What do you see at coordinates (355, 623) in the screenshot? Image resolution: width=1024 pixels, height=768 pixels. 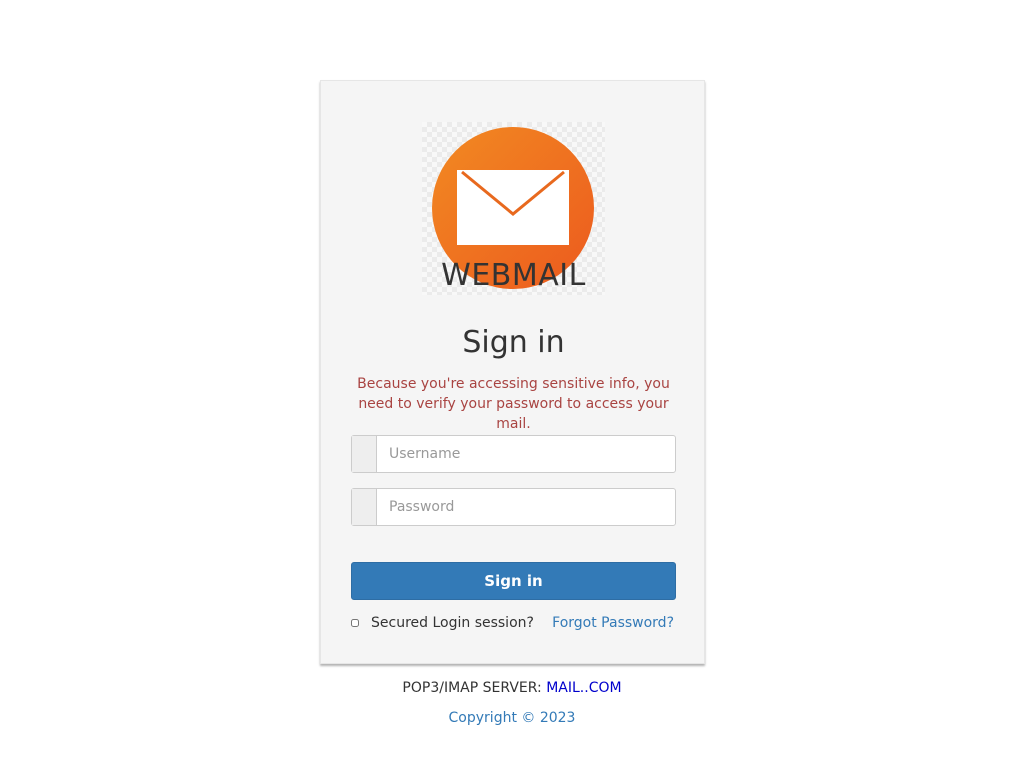 I see `secure-session-checkbox` at bounding box center [355, 623].